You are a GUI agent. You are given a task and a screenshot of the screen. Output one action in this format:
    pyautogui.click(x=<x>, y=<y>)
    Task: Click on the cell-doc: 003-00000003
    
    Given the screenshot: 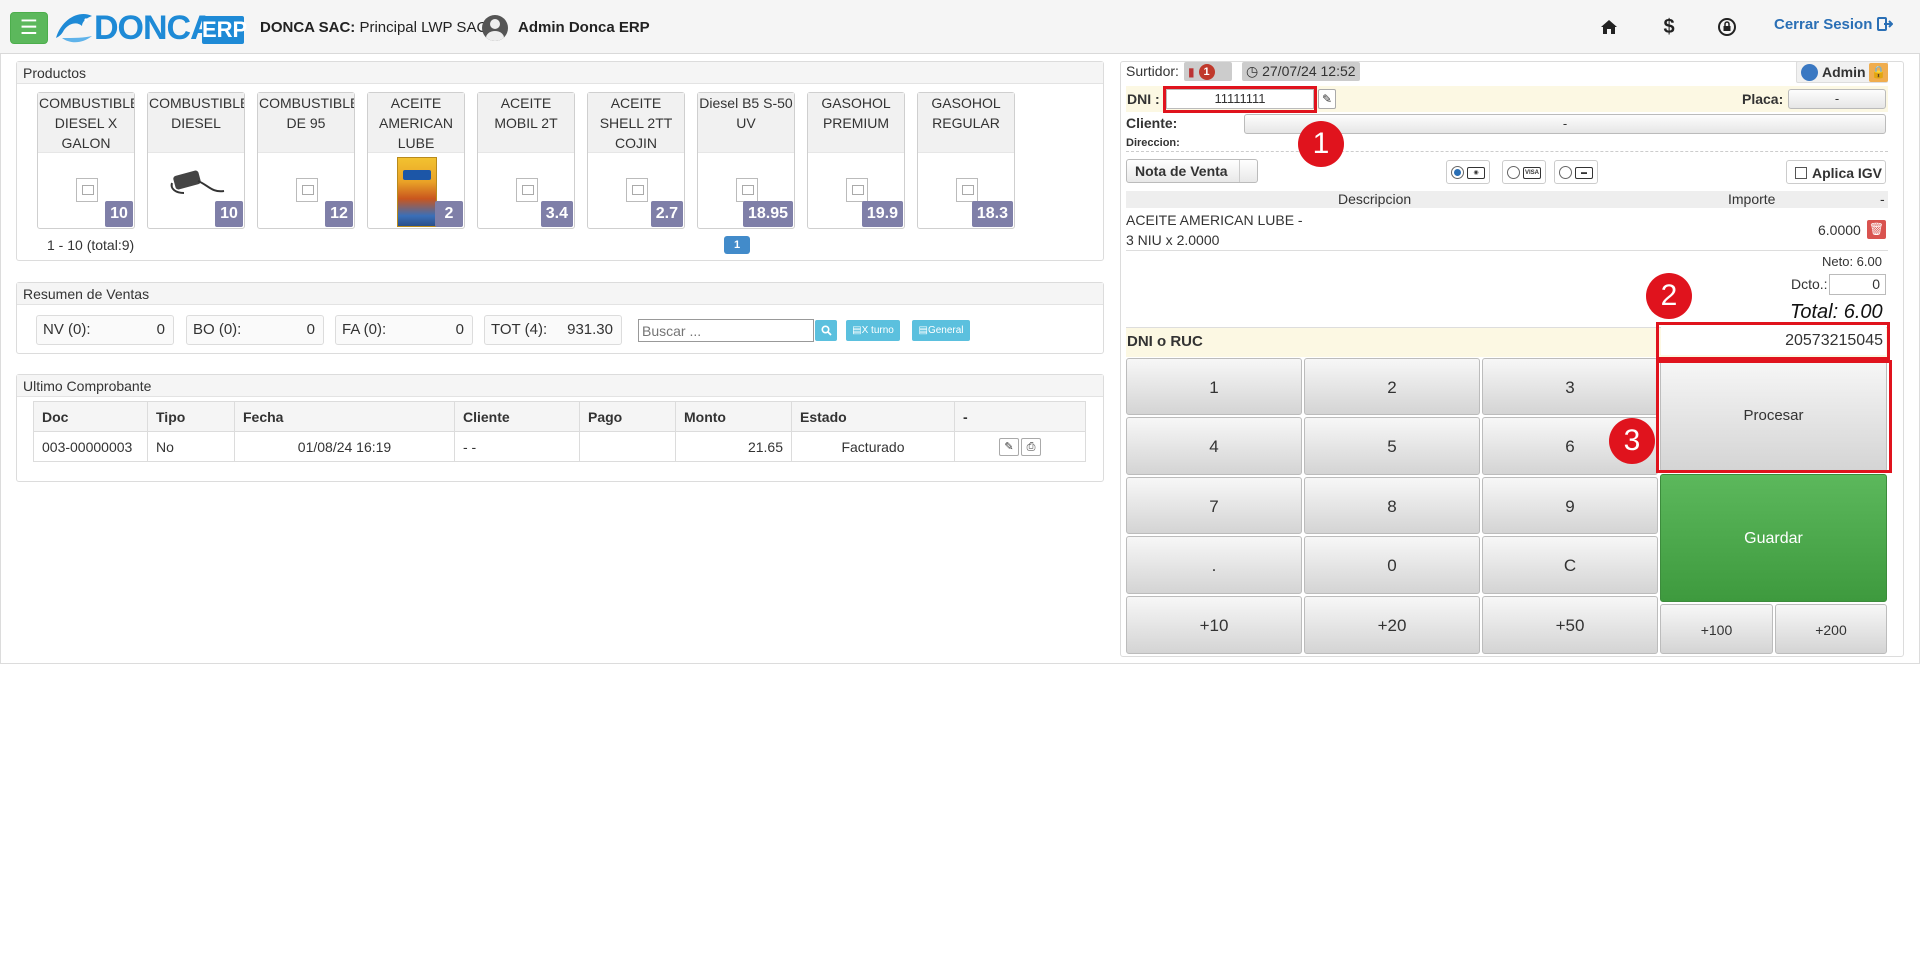 What is the action you would take?
    pyautogui.click(x=90, y=446)
    